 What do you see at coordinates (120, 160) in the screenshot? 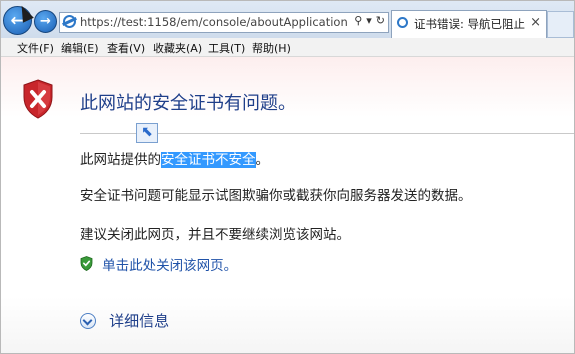
I see `certificate-message-prefix: 此网站提供的` at bounding box center [120, 160].